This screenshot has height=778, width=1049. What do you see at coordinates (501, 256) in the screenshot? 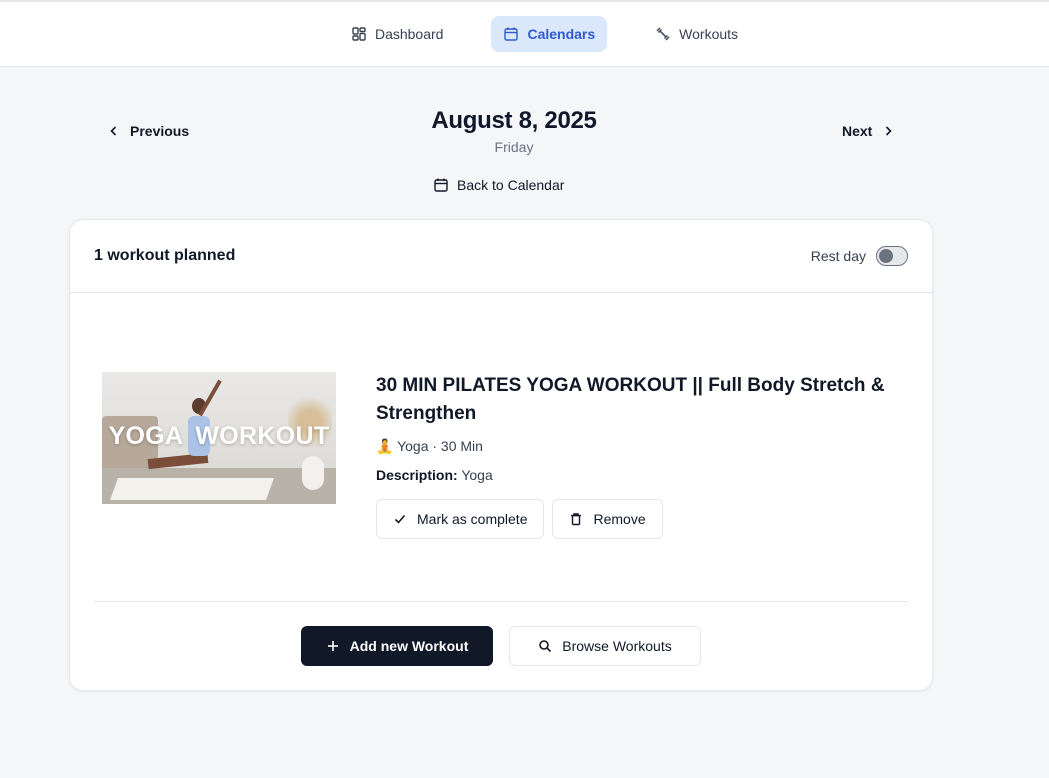
I see `card-header: 1 workout planned Rest day` at bounding box center [501, 256].